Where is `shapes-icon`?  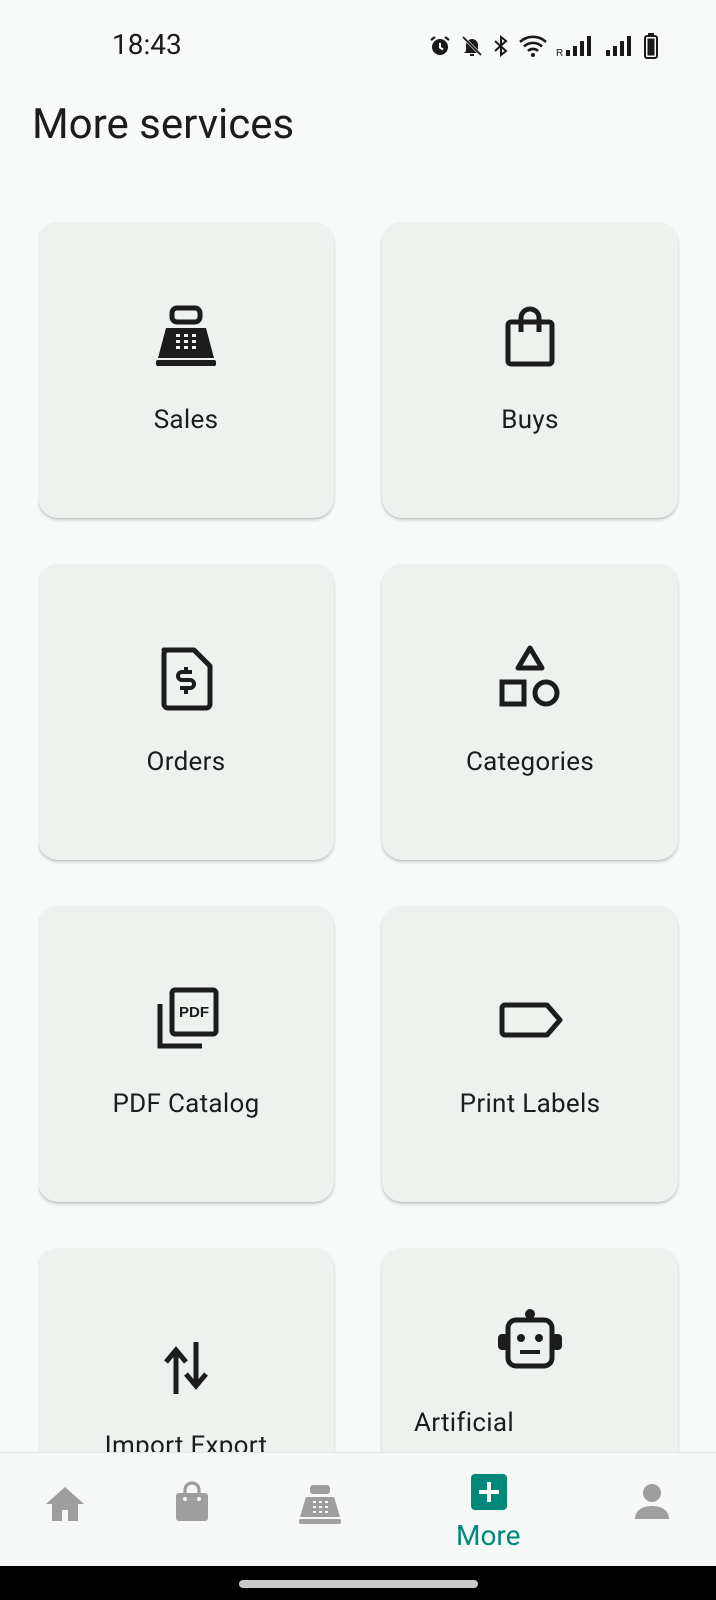 shapes-icon is located at coordinates (529, 676).